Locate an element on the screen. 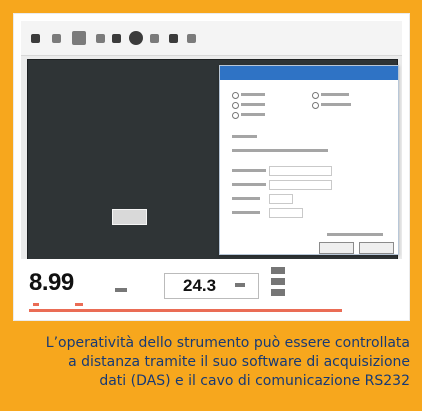 The image size is (422, 411). reading-controls is located at coordinates (278, 281).